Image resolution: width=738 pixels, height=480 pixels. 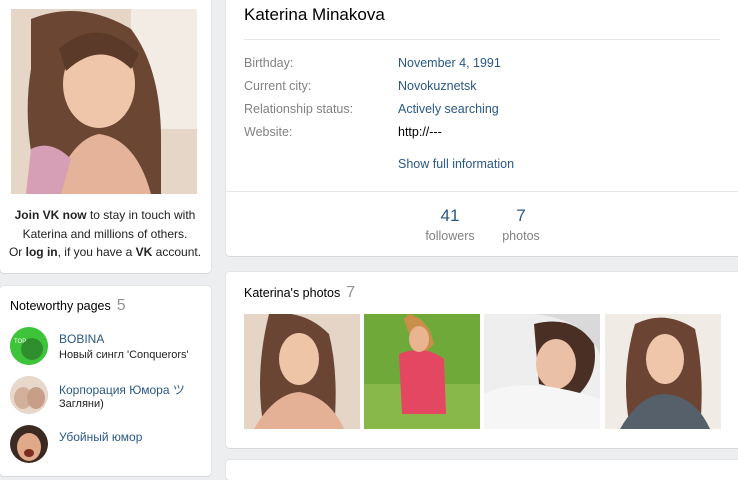 I want to click on photos-header: Katerina's photos 7, so click(x=299, y=293).